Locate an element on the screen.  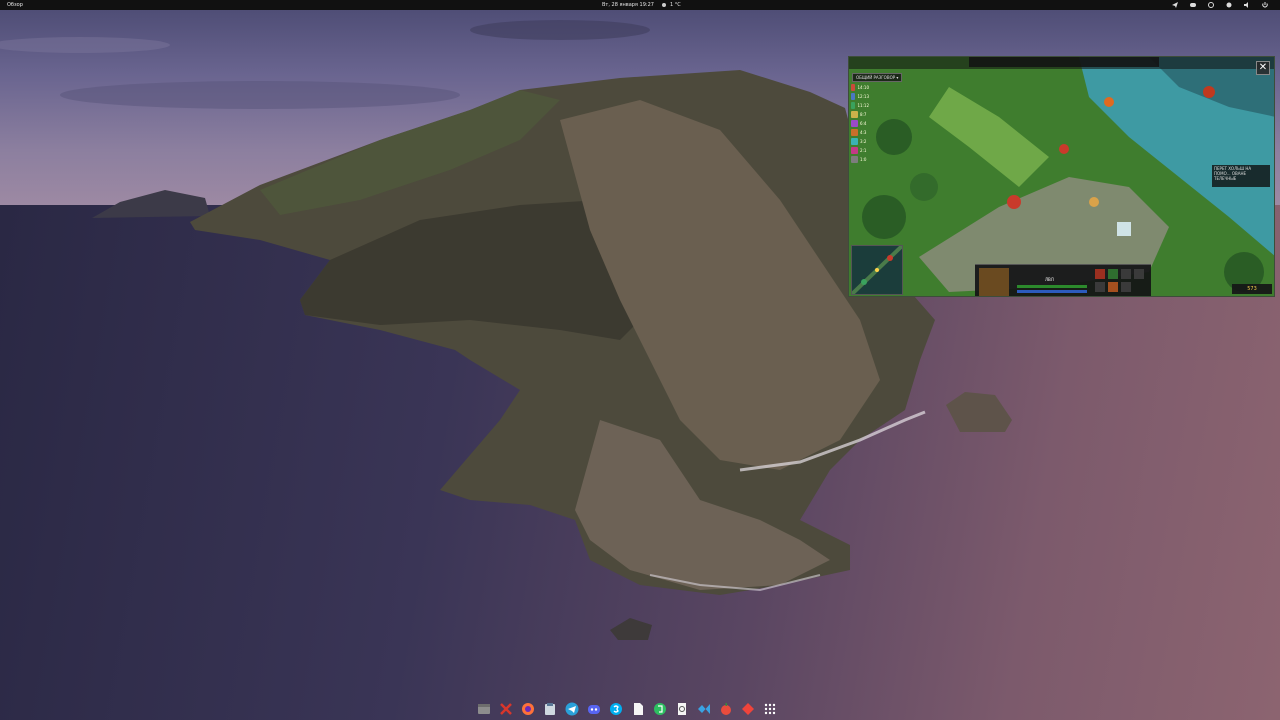
hero-hud: ЛВЛ is located at coordinates (1063, 280).